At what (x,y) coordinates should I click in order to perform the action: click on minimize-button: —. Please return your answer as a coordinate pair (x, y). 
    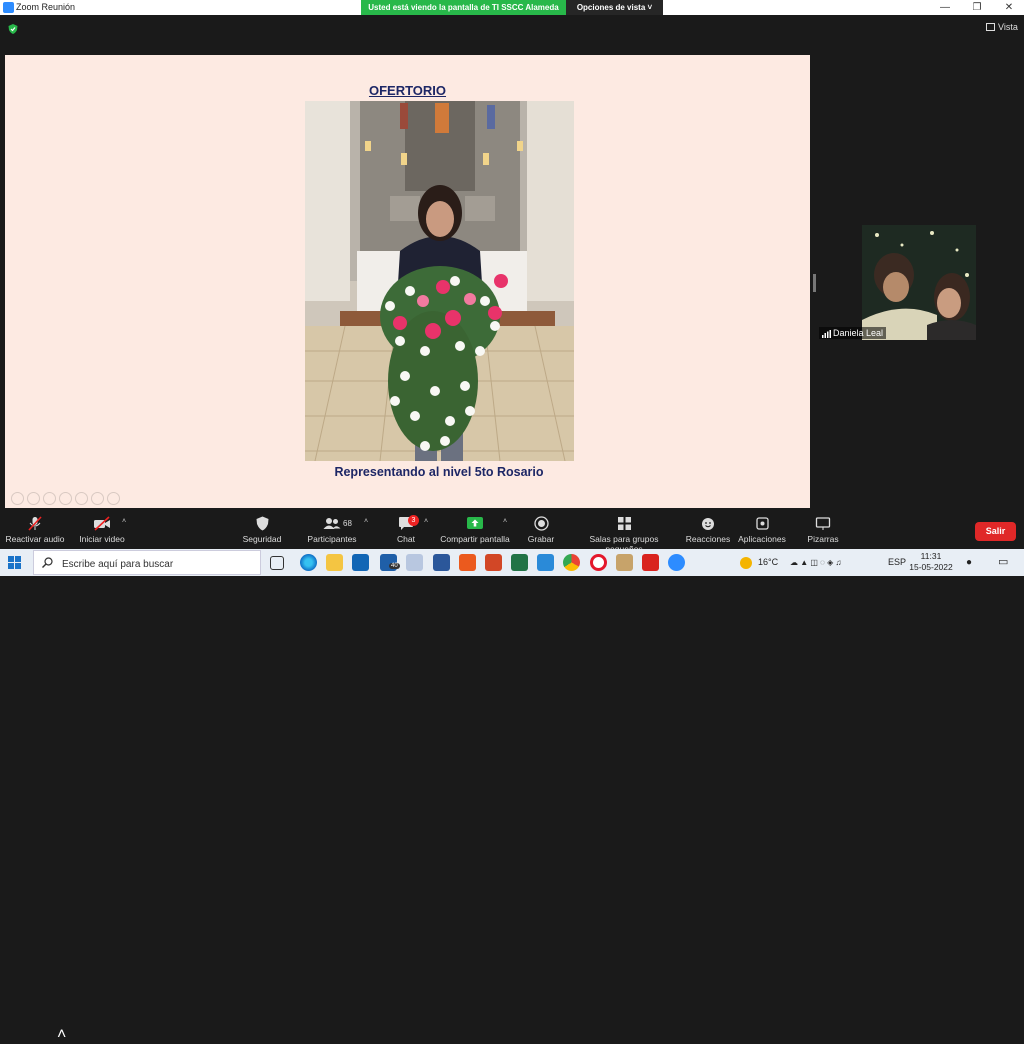
    Looking at the image, I should click on (945, 7).